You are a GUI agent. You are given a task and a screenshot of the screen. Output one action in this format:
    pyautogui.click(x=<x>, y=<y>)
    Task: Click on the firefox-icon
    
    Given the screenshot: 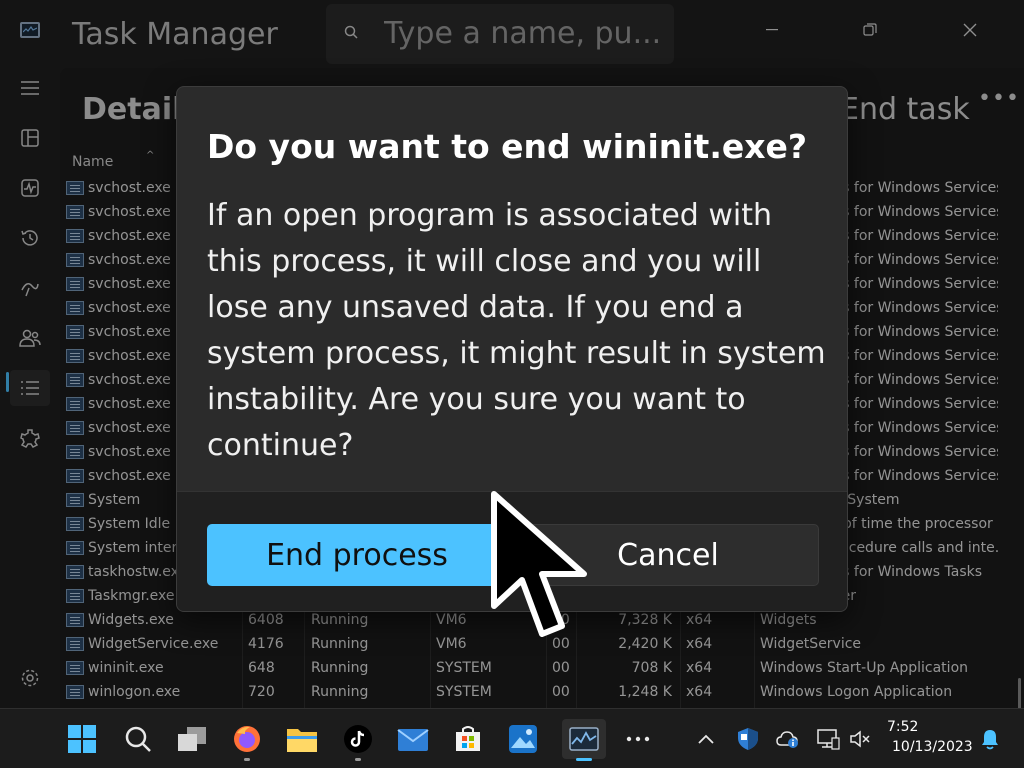 What is the action you would take?
    pyautogui.click(x=247, y=739)
    